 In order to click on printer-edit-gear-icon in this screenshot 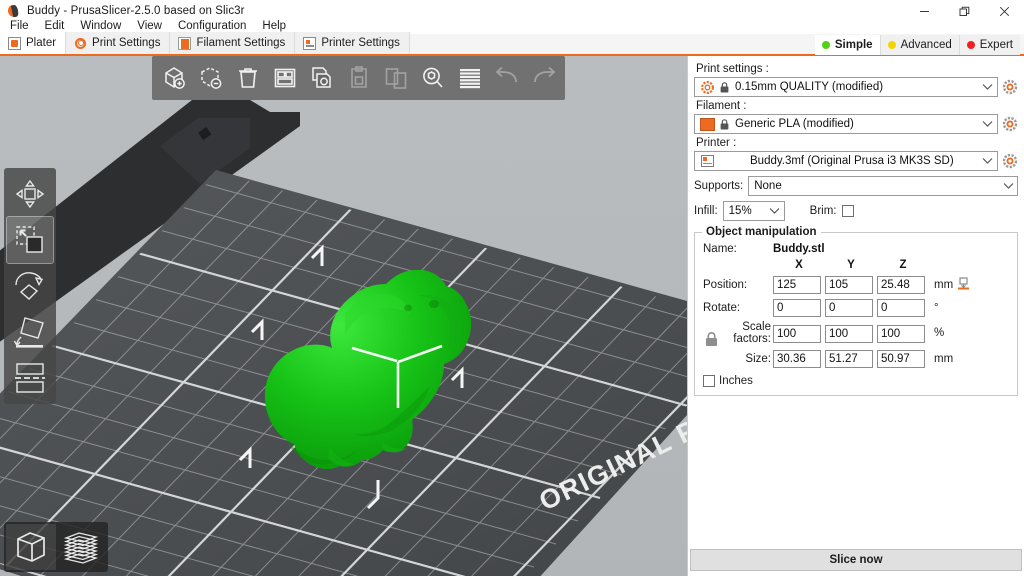, I will do `click(1010, 161)`.